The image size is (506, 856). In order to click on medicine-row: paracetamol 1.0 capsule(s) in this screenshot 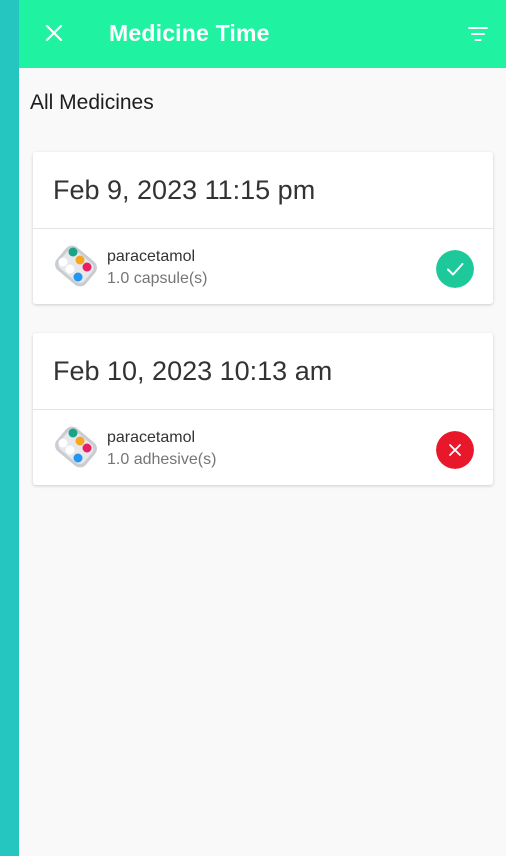, I will do `click(263, 266)`.